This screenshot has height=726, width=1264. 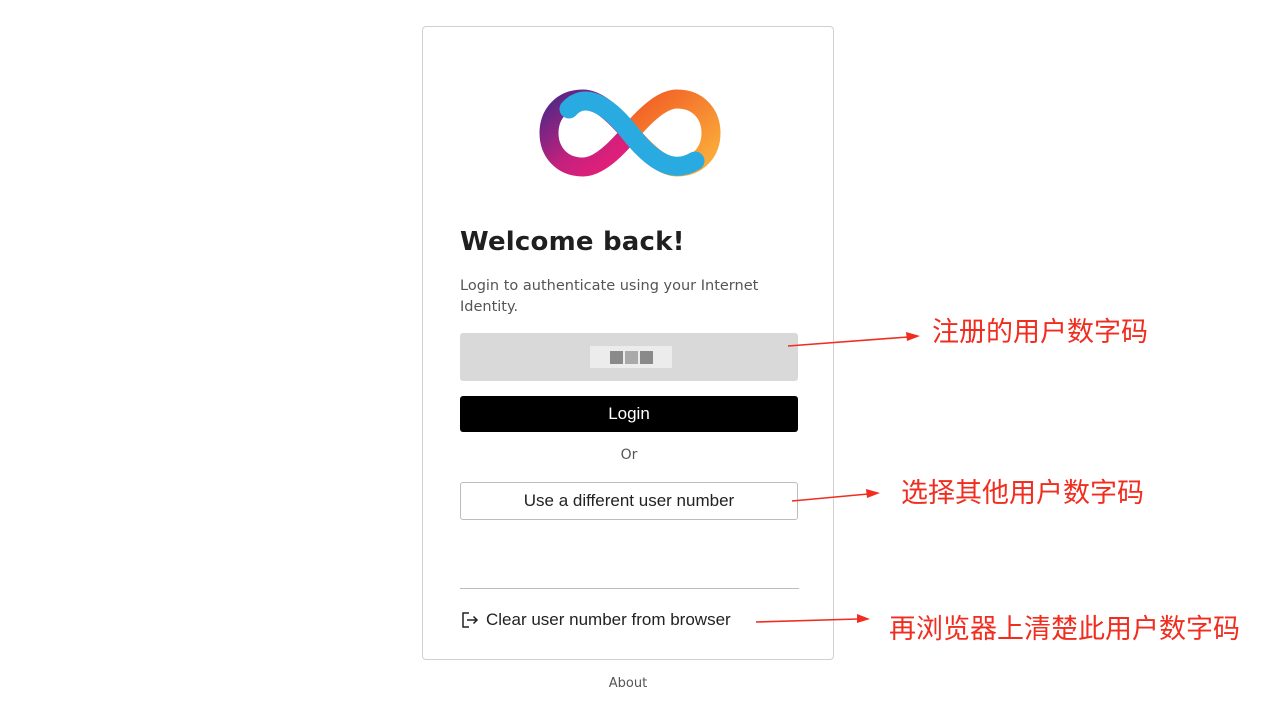 I want to click on login-button: Login, so click(x=629, y=414).